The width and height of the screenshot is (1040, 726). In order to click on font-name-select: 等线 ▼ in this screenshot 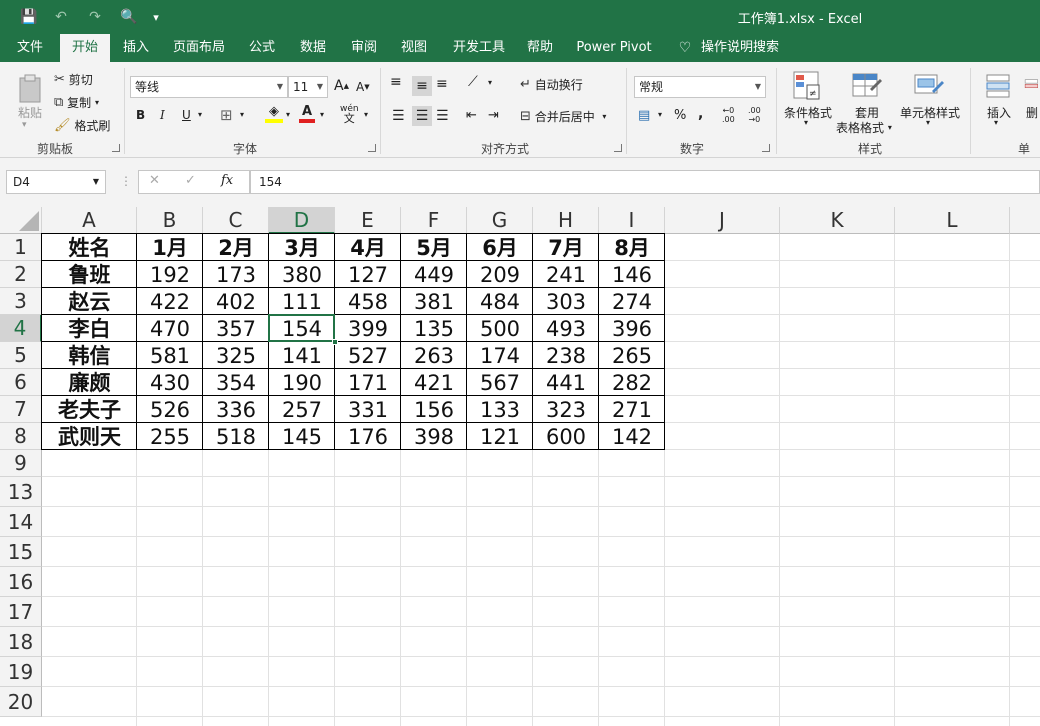, I will do `click(209, 87)`.